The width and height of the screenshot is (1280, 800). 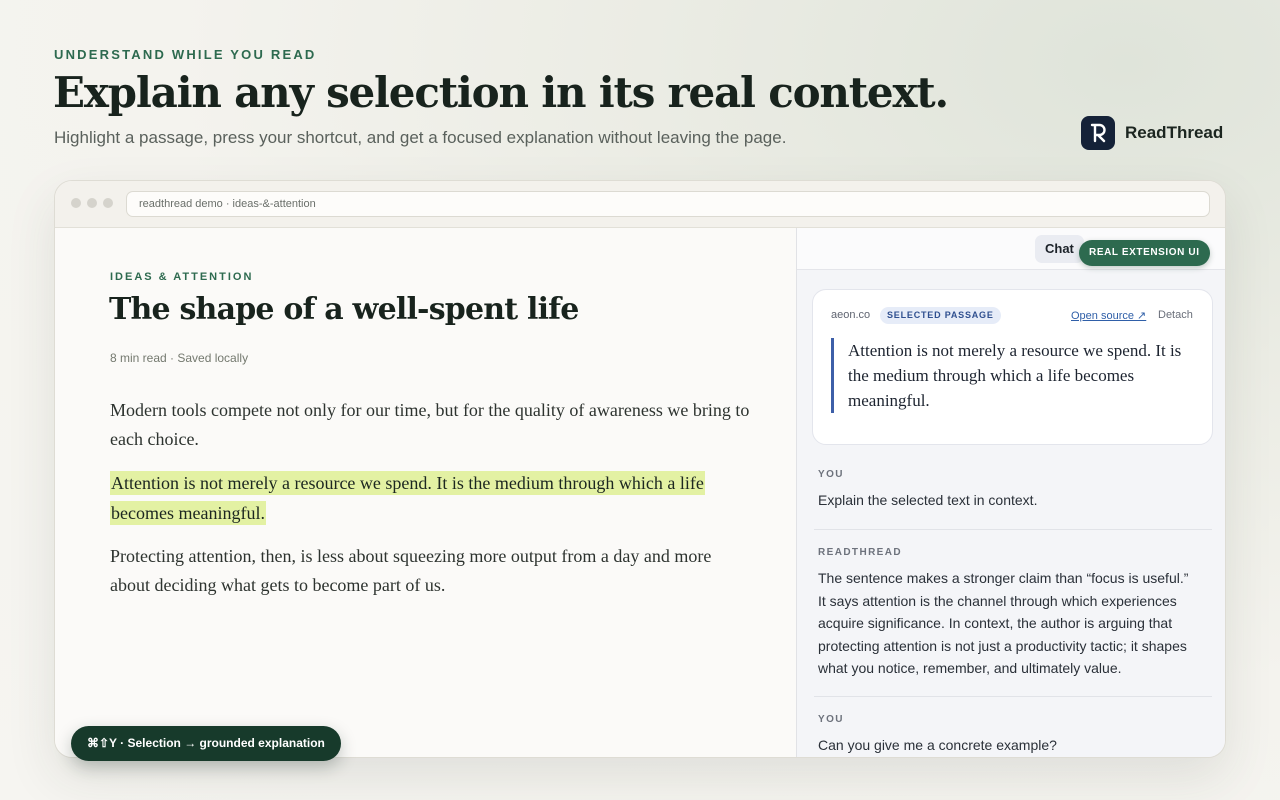 What do you see at coordinates (1175, 315) in the screenshot?
I see `detach-button: Detach` at bounding box center [1175, 315].